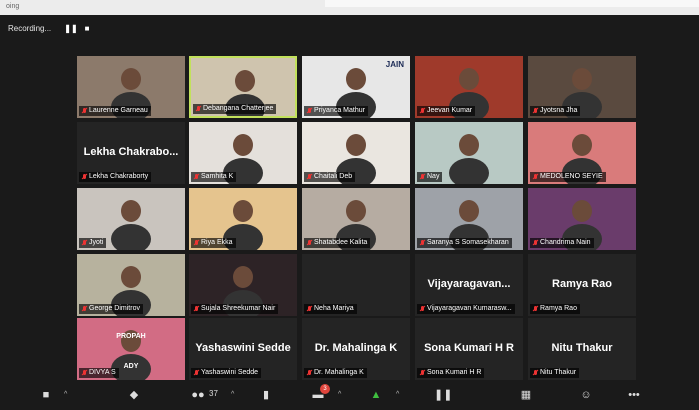 The image size is (699, 410). I want to click on chat-caret: ^, so click(339, 394).